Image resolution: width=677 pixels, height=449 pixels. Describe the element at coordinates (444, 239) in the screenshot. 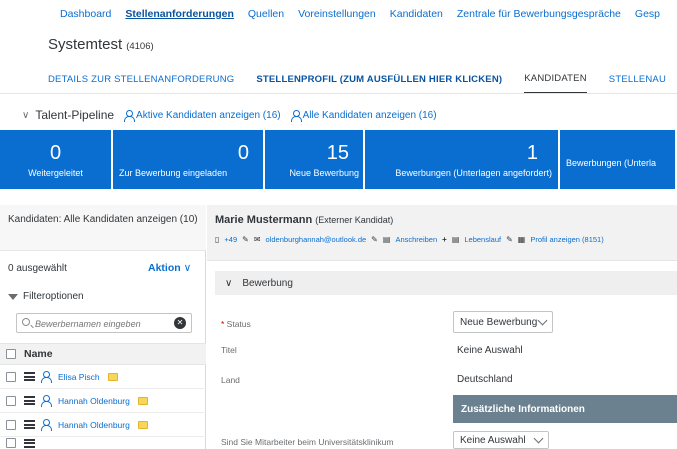

I see `add-icon: +` at that location.